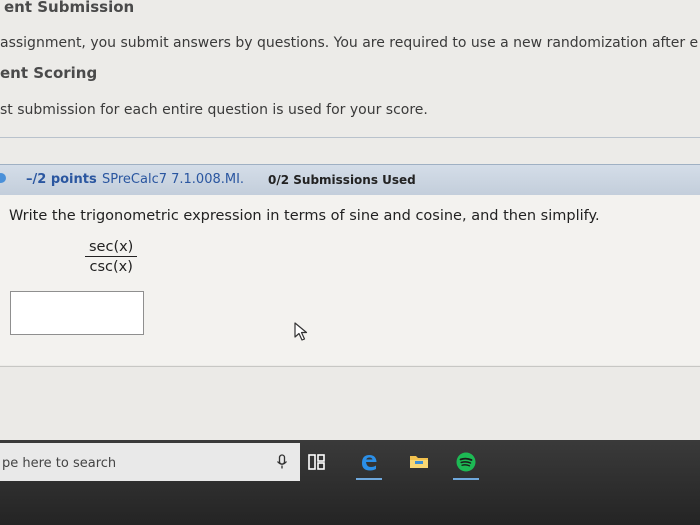 This screenshot has height=525, width=700. Describe the element at coordinates (301, 331) in the screenshot. I see `mouse-pointer-icon` at that location.